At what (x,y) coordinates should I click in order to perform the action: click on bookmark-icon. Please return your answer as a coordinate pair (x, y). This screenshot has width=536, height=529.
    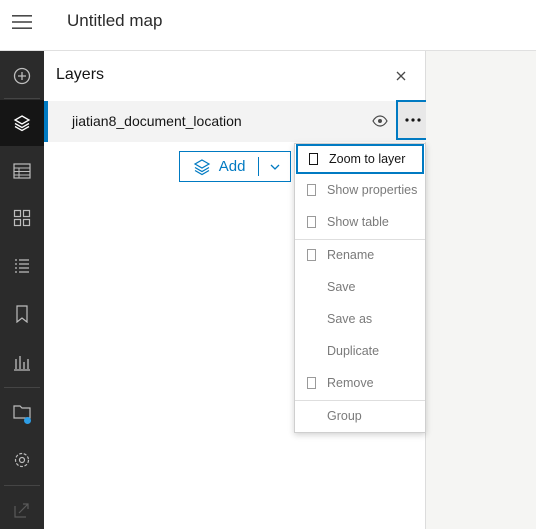
    Looking at the image, I should click on (22, 314).